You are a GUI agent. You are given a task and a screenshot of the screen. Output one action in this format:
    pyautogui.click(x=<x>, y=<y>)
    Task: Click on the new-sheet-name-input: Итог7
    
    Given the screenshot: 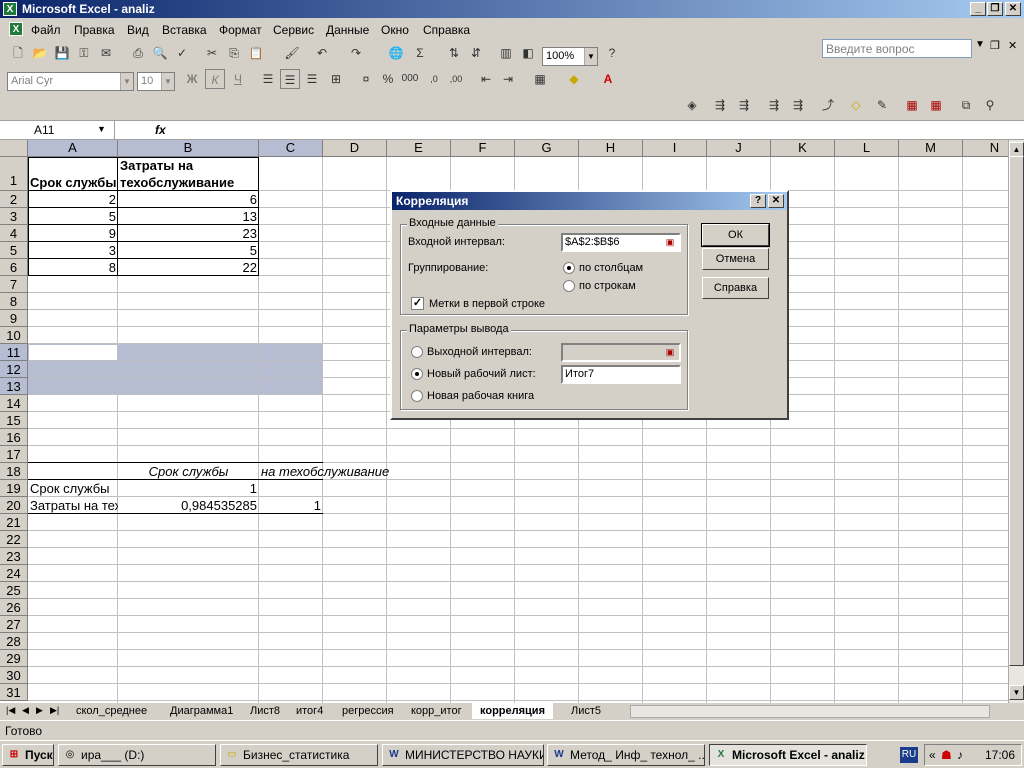 What is the action you would take?
    pyautogui.click(x=621, y=374)
    